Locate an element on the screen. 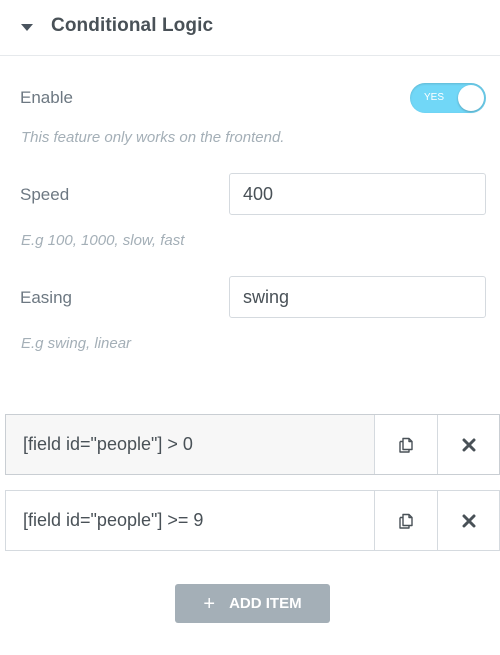 This screenshot has width=500, height=655. enable-description: This feature only works on the frontend. is located at coordinates (153, 137).